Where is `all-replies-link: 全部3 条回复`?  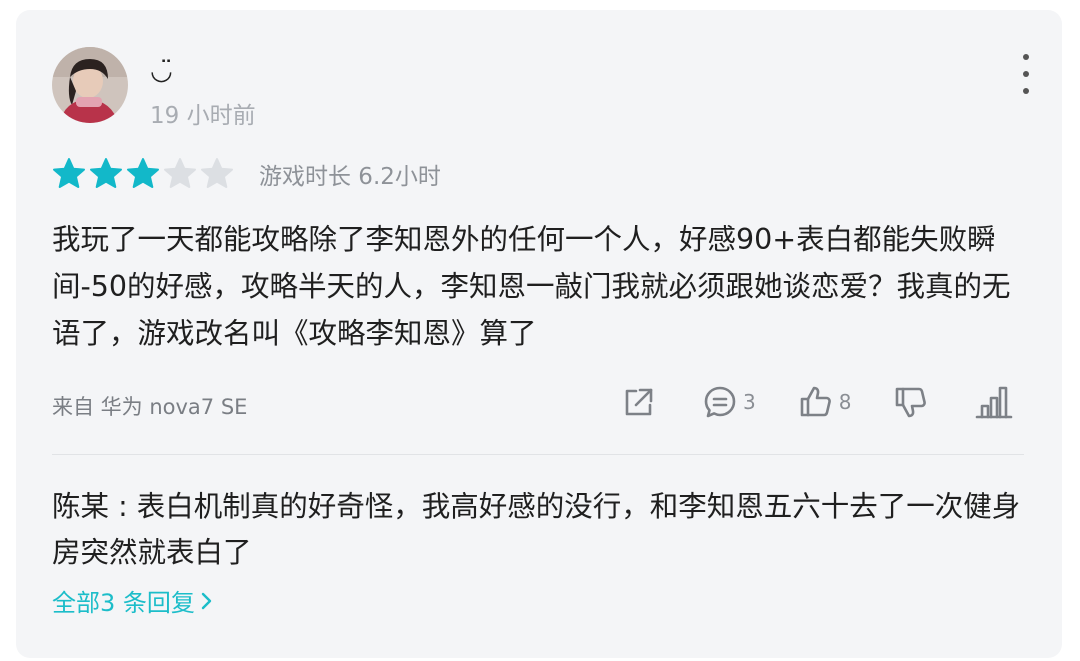
all-replies-link: 全部3 条回复 is located at coordinates (133, 600).